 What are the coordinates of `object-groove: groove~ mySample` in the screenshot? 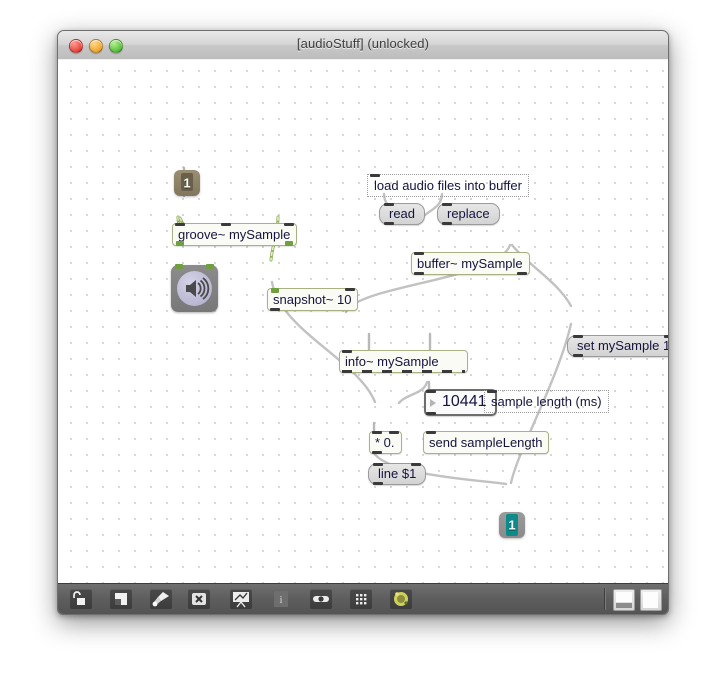 It's located at (235, 234).